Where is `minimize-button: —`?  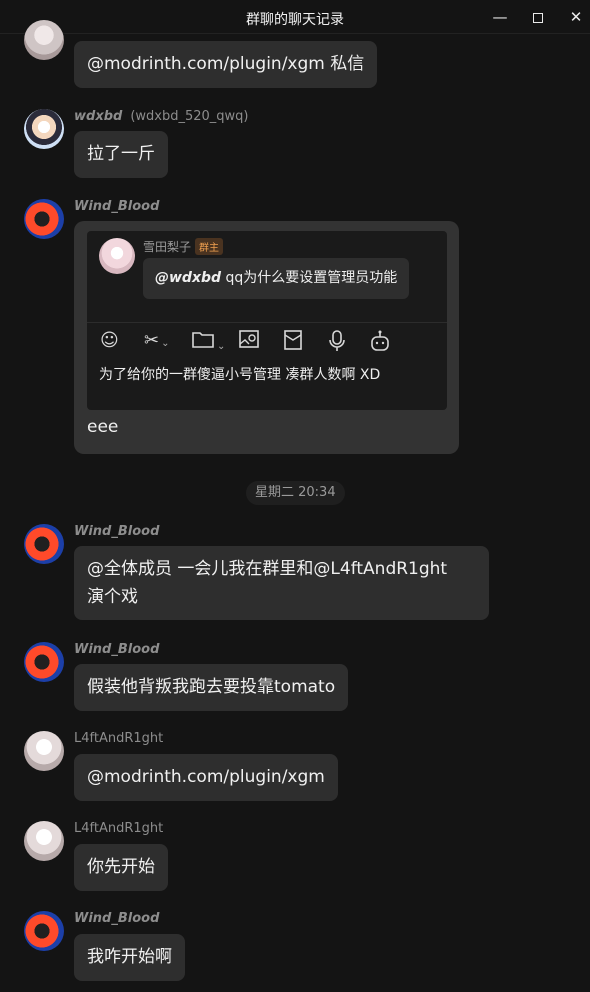
minimize-button: — is located at coordinates (500, 17).